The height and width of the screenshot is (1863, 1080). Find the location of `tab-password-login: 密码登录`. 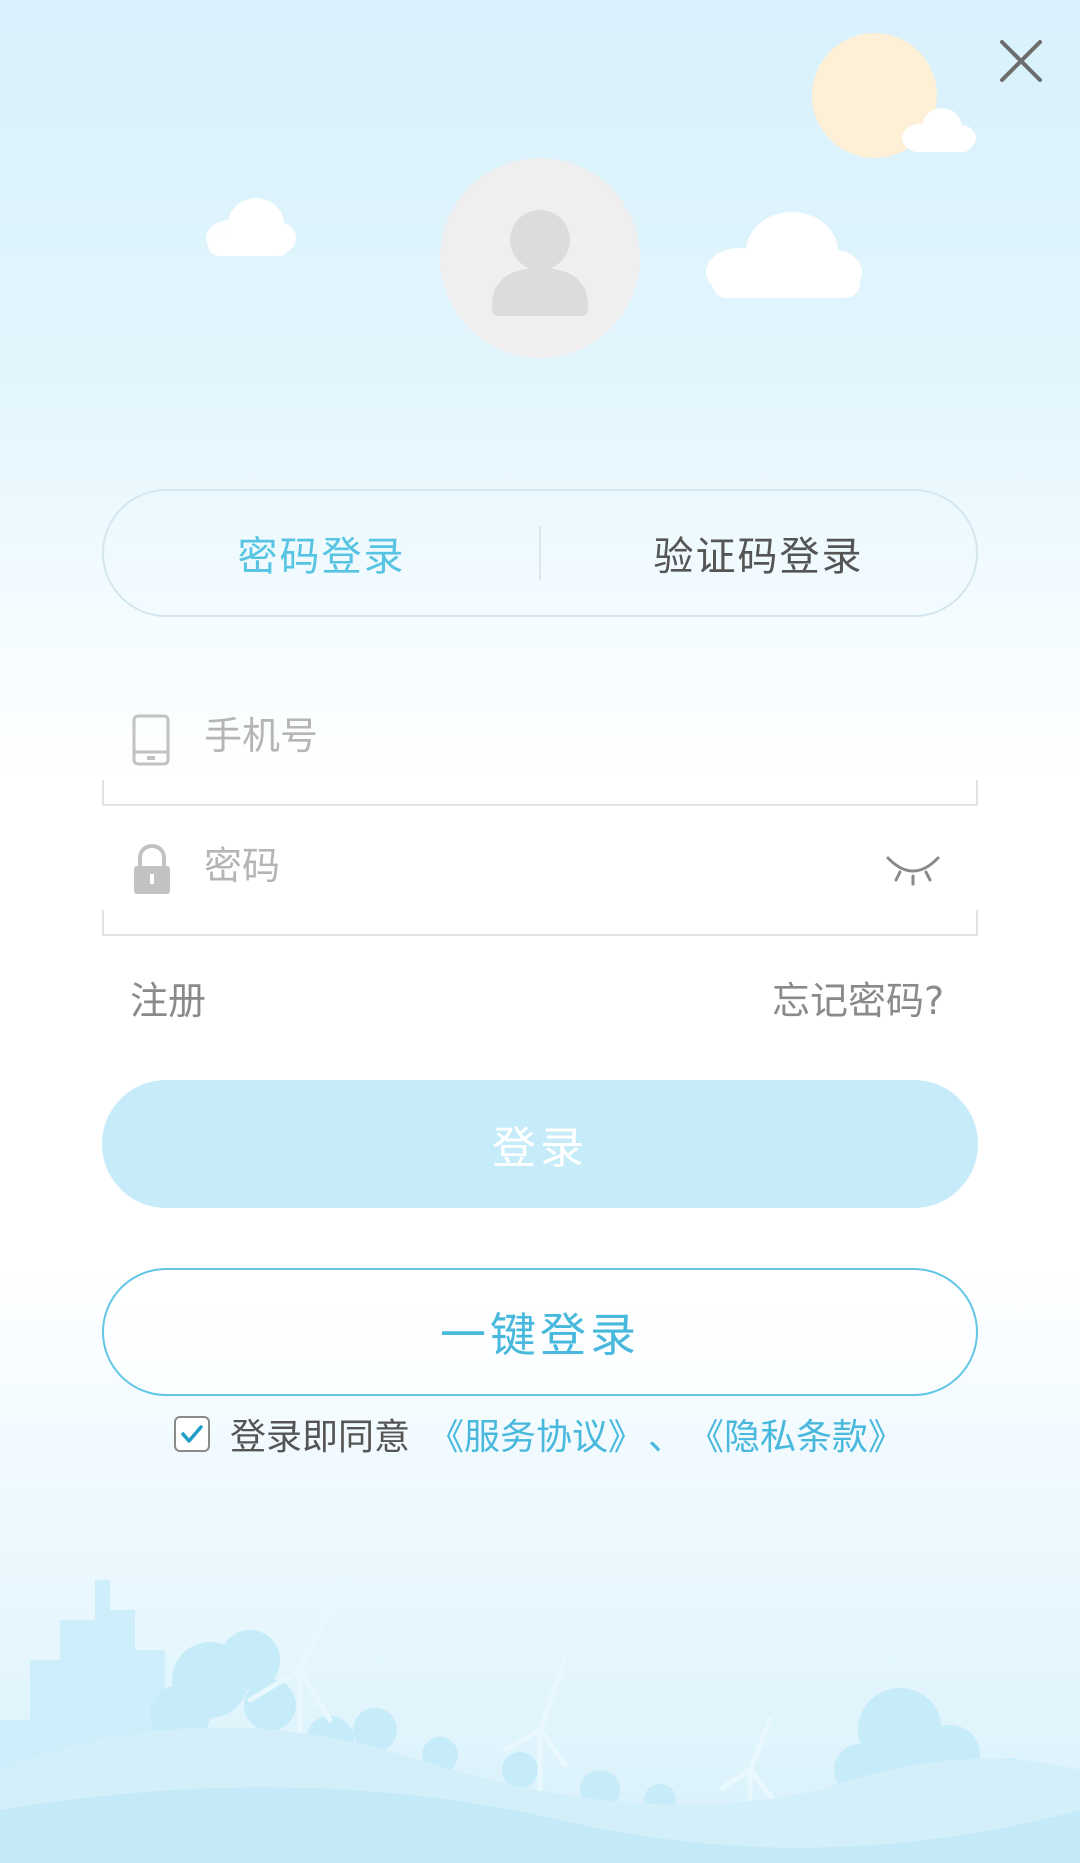

tab-password-login: 密码登录 is located at coordinates (321, 553).